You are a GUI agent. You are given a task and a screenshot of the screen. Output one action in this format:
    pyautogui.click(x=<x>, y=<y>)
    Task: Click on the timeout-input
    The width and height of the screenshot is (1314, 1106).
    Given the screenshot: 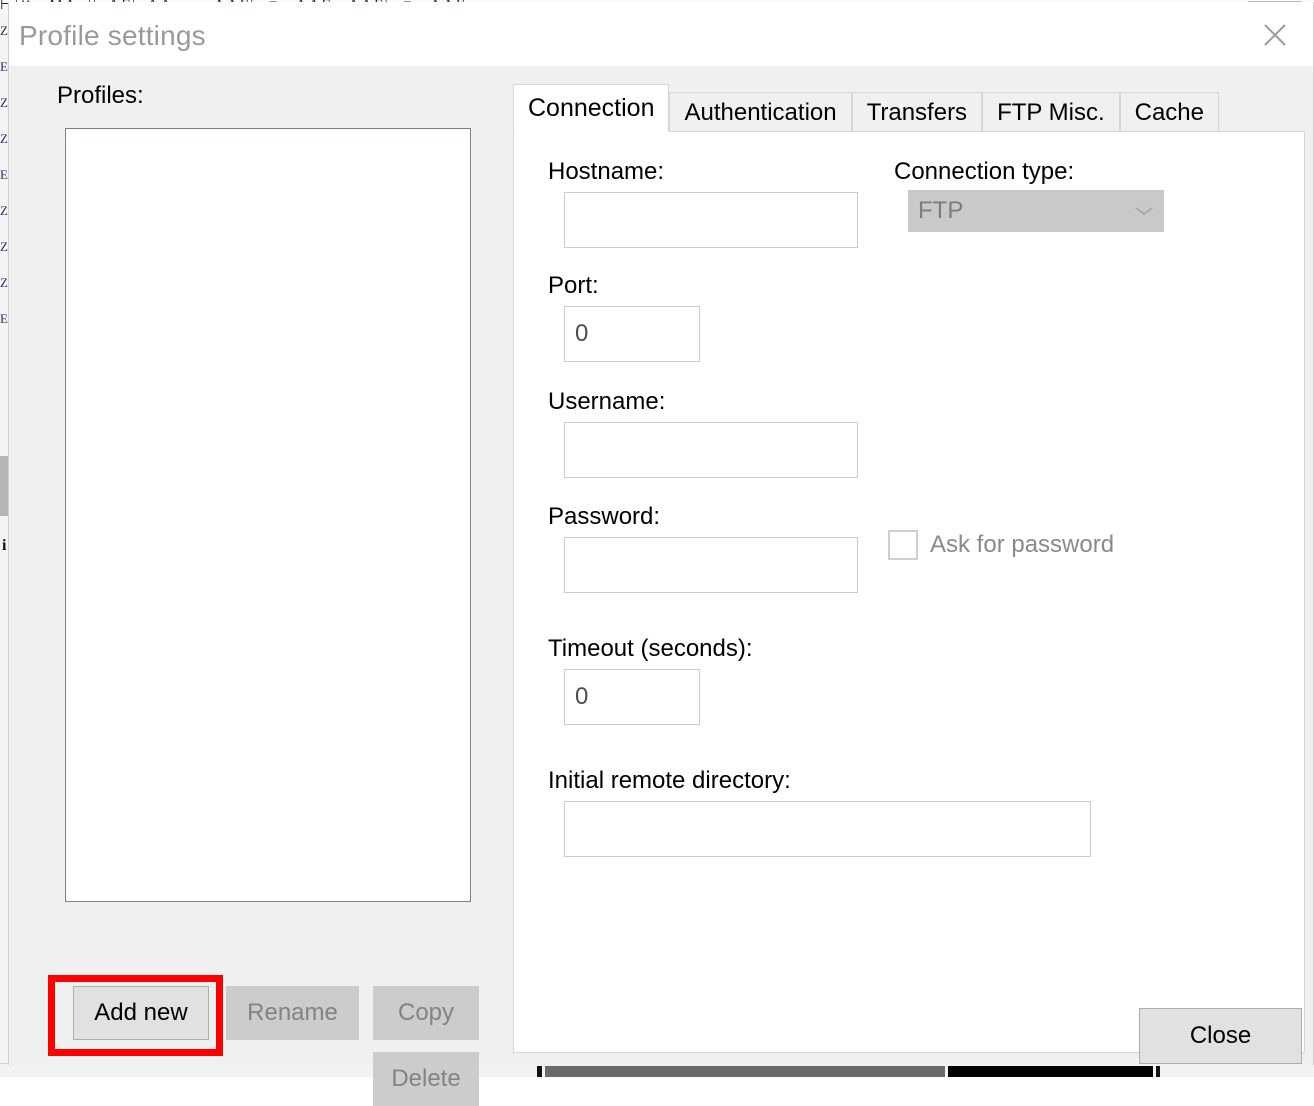 What is the action you would take?
    pyautogui.click(x=632, y=697)
    